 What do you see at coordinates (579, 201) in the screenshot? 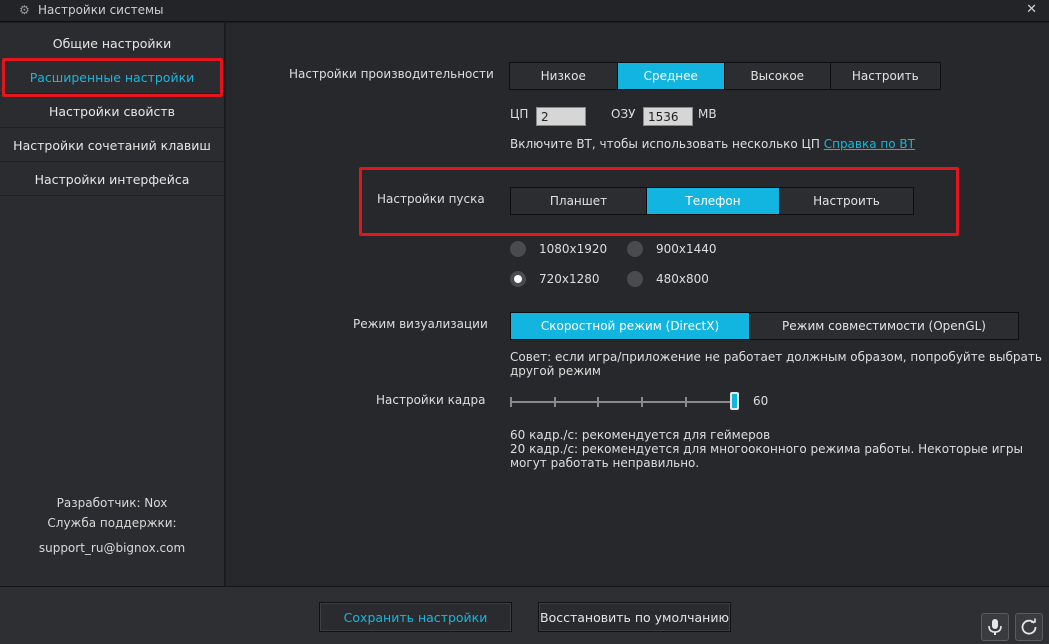
I see `startup-option-tablet: Планшет` at bounding box center [579, 201].